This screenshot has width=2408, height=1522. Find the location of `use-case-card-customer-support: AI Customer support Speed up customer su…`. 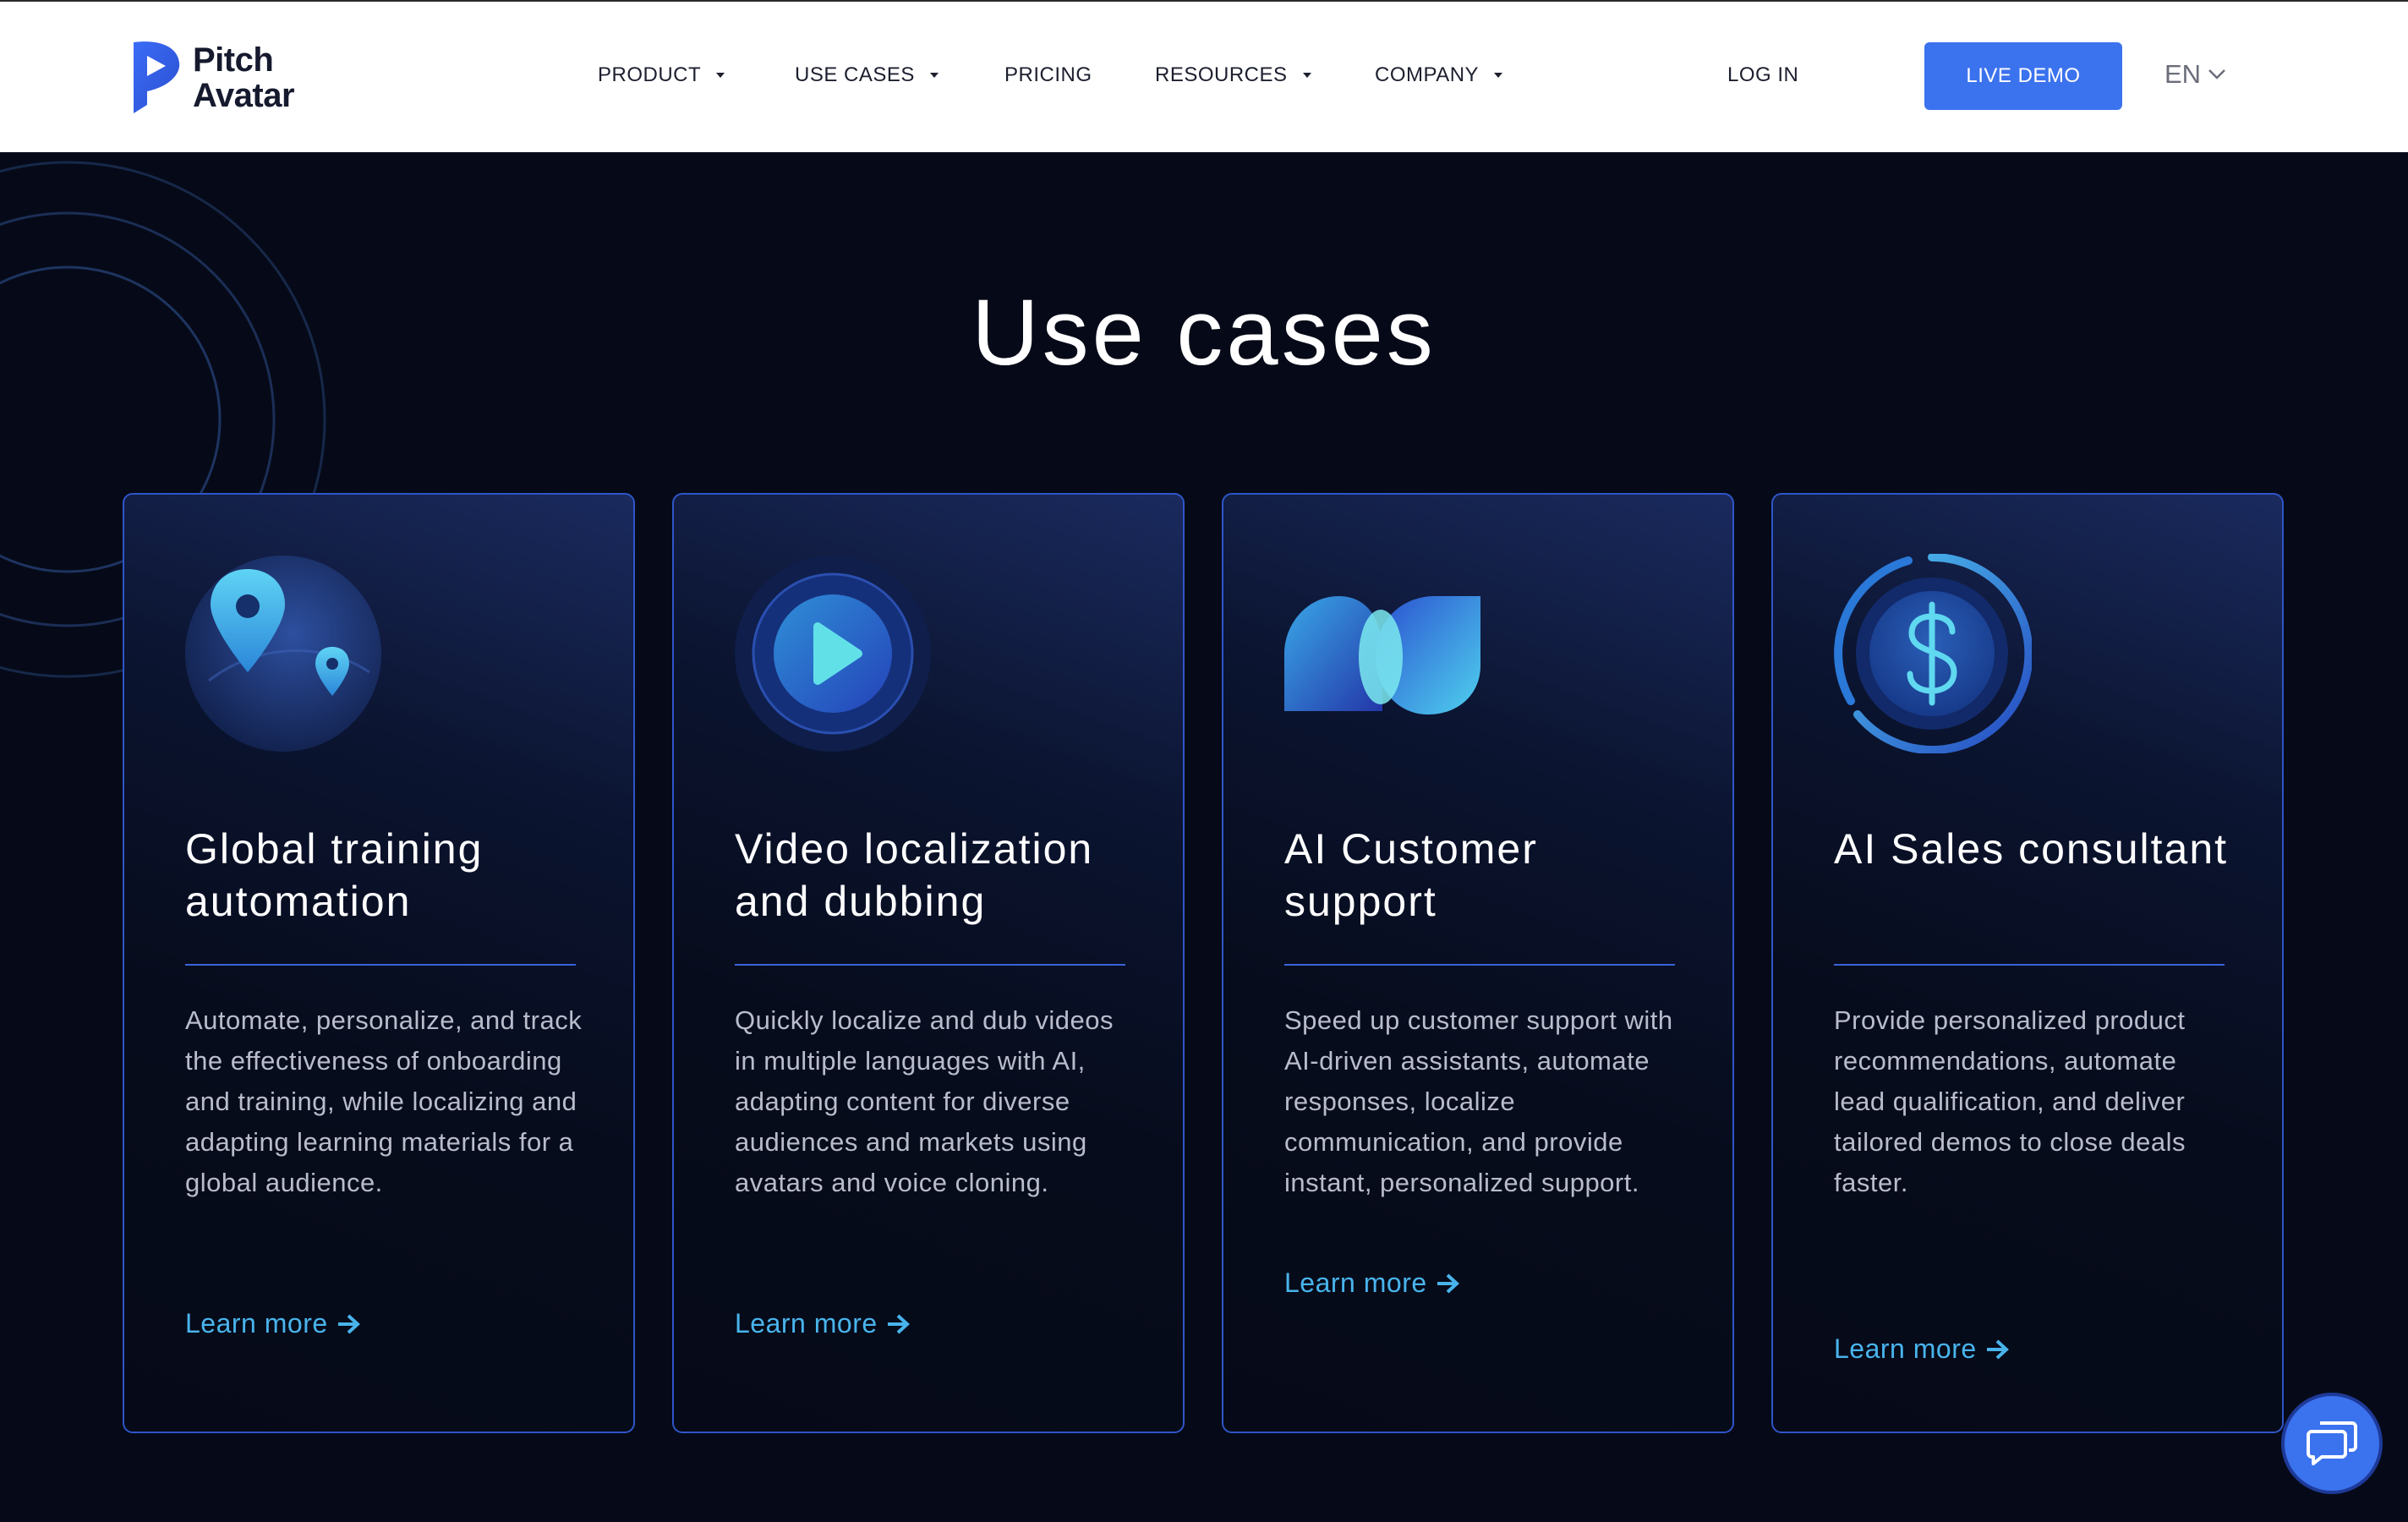

use-case-card-customer-support: AI Customer support Speed up customer su… is located at coordinates (1478, 963).